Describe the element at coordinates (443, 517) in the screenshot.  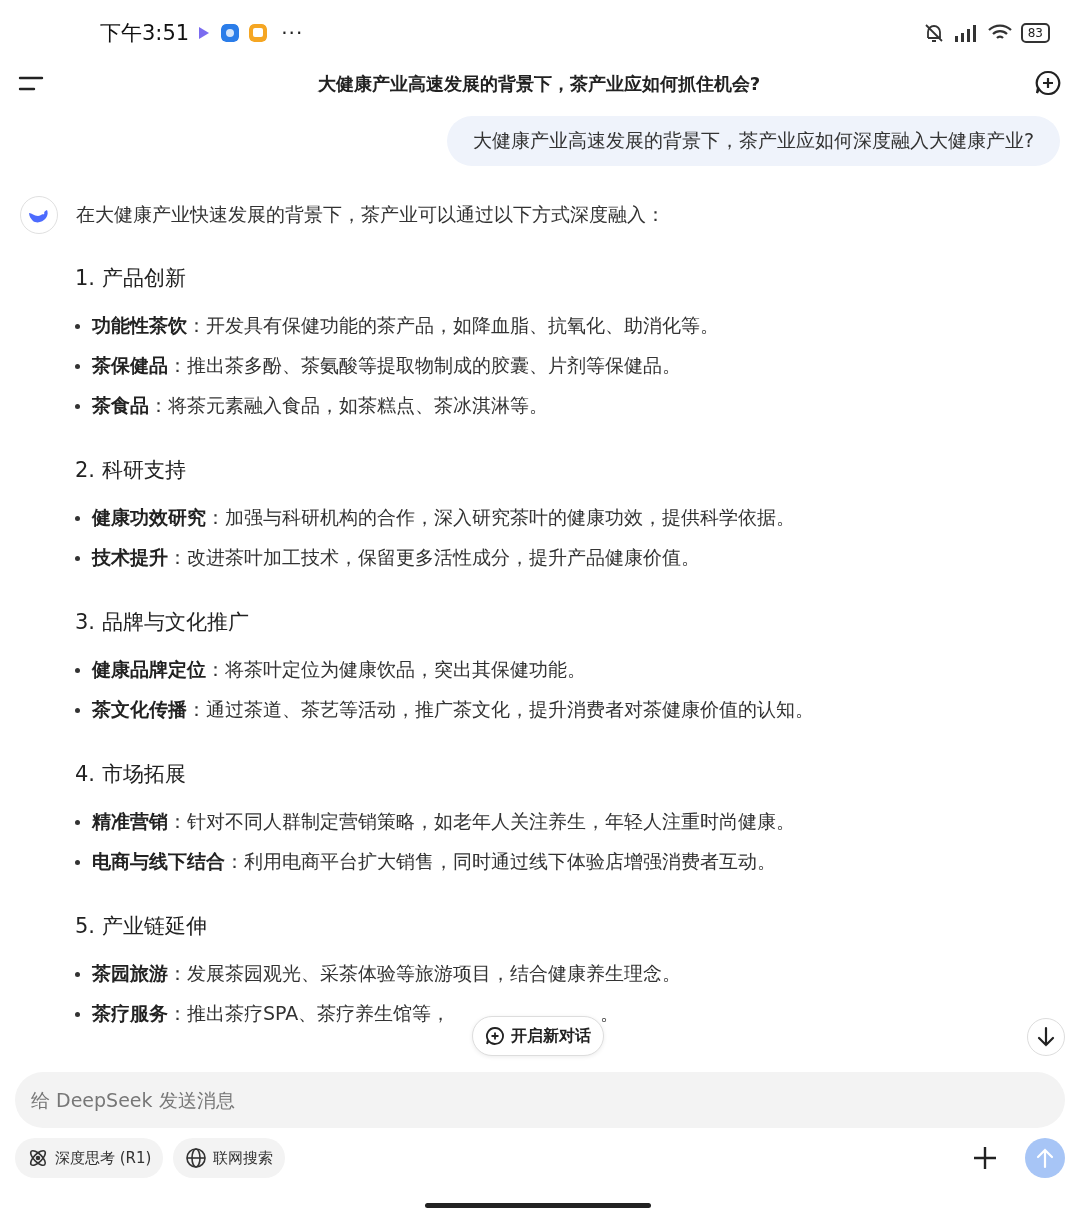
I see `list-item-text: 健康功效研究：加强与科研机构的合作，深入研究茶叶的健康功效，提供科学依据。` at that location.